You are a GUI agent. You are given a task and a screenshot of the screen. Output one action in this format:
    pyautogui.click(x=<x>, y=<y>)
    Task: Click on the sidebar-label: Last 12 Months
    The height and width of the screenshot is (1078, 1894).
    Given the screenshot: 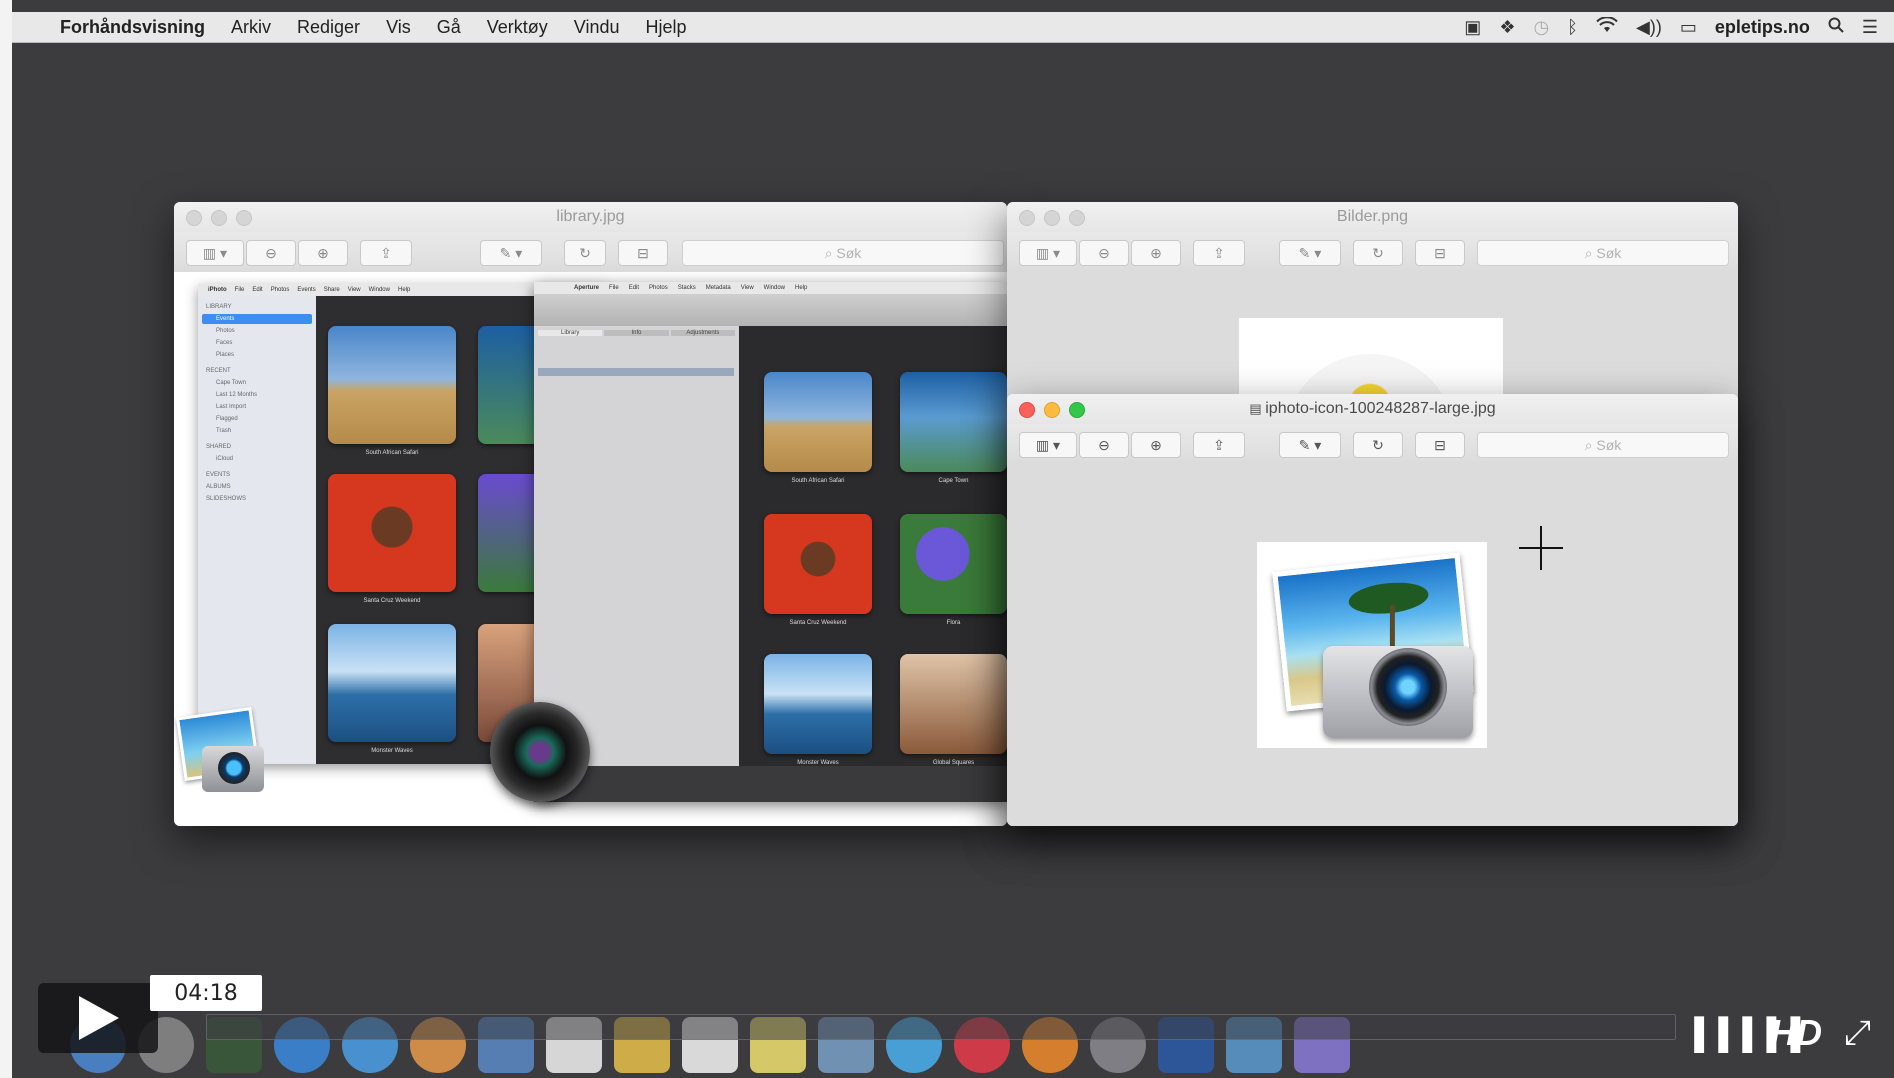 What is the action you would take?
    pyautogui.click(x=237, y=395)
    